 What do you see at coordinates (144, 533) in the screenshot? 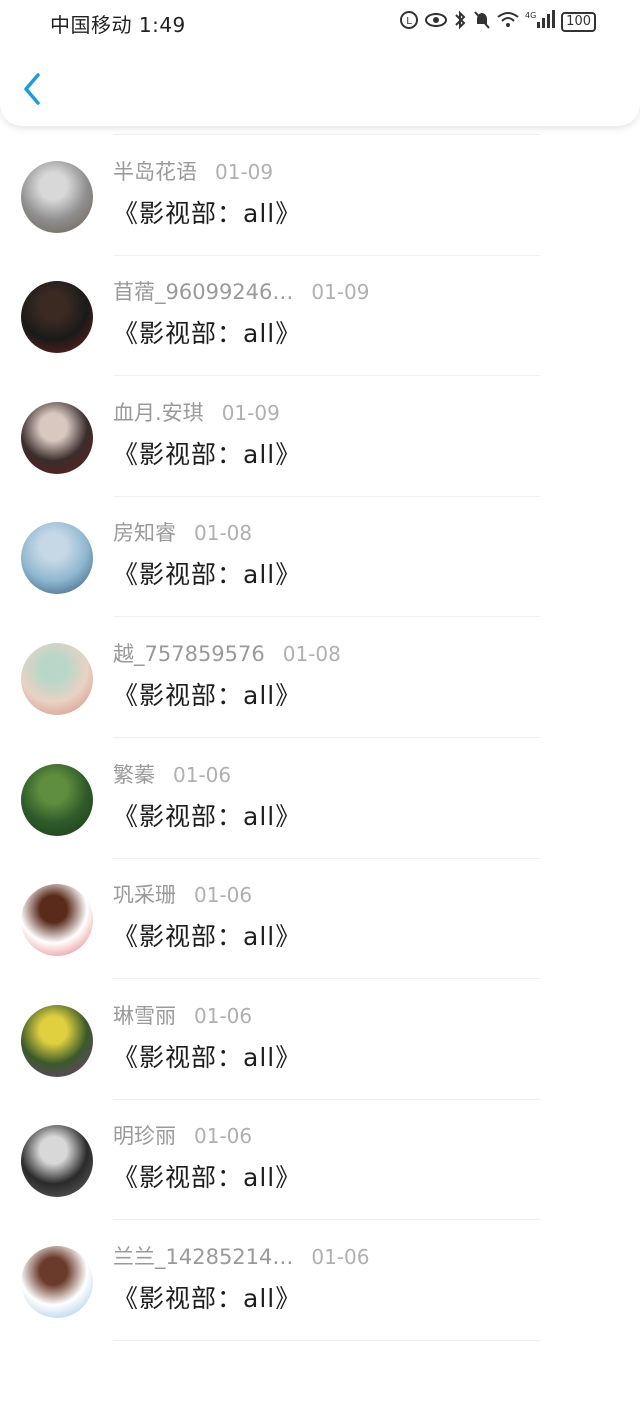
I see `sender-name: 房知睿` at bounding box center [144, 533].